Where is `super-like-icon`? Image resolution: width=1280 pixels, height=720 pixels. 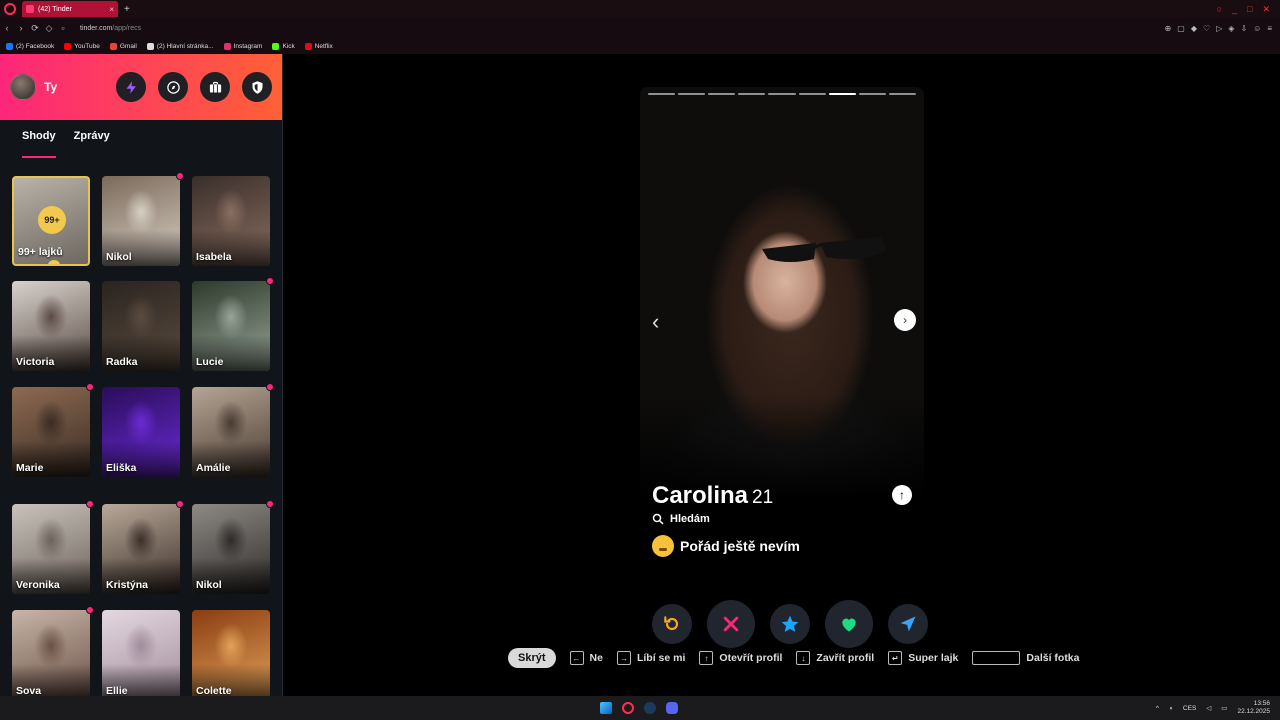 super-like-icon is located at coordinates (790, 623).